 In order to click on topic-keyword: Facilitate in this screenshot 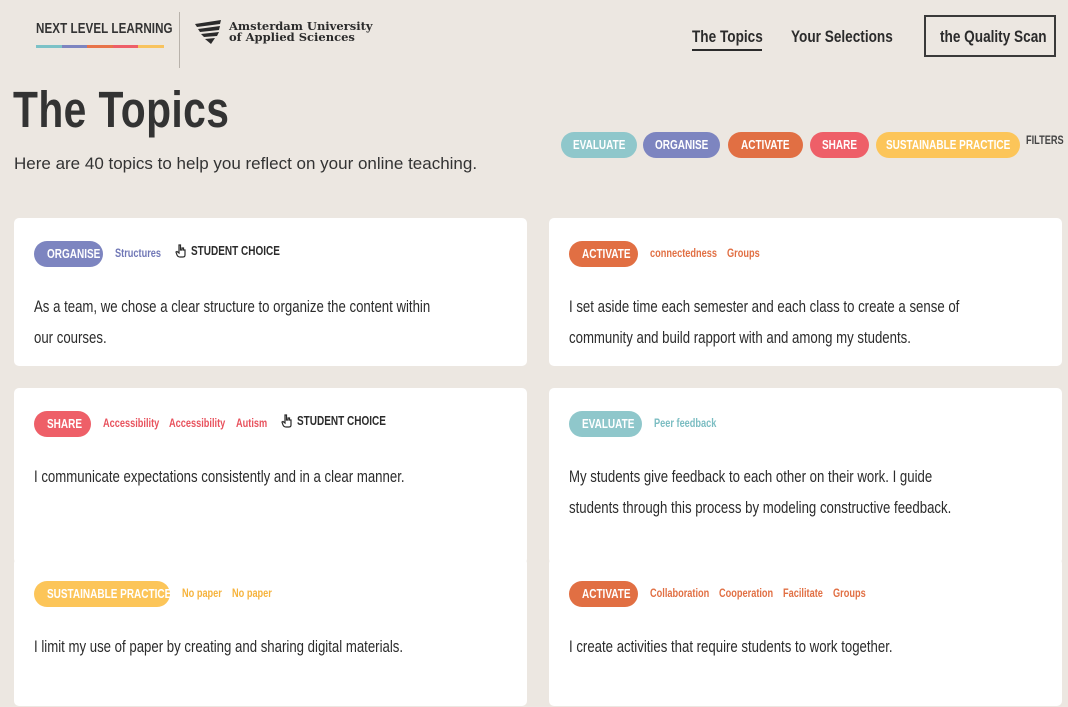, I will do `click(803, 594)`.